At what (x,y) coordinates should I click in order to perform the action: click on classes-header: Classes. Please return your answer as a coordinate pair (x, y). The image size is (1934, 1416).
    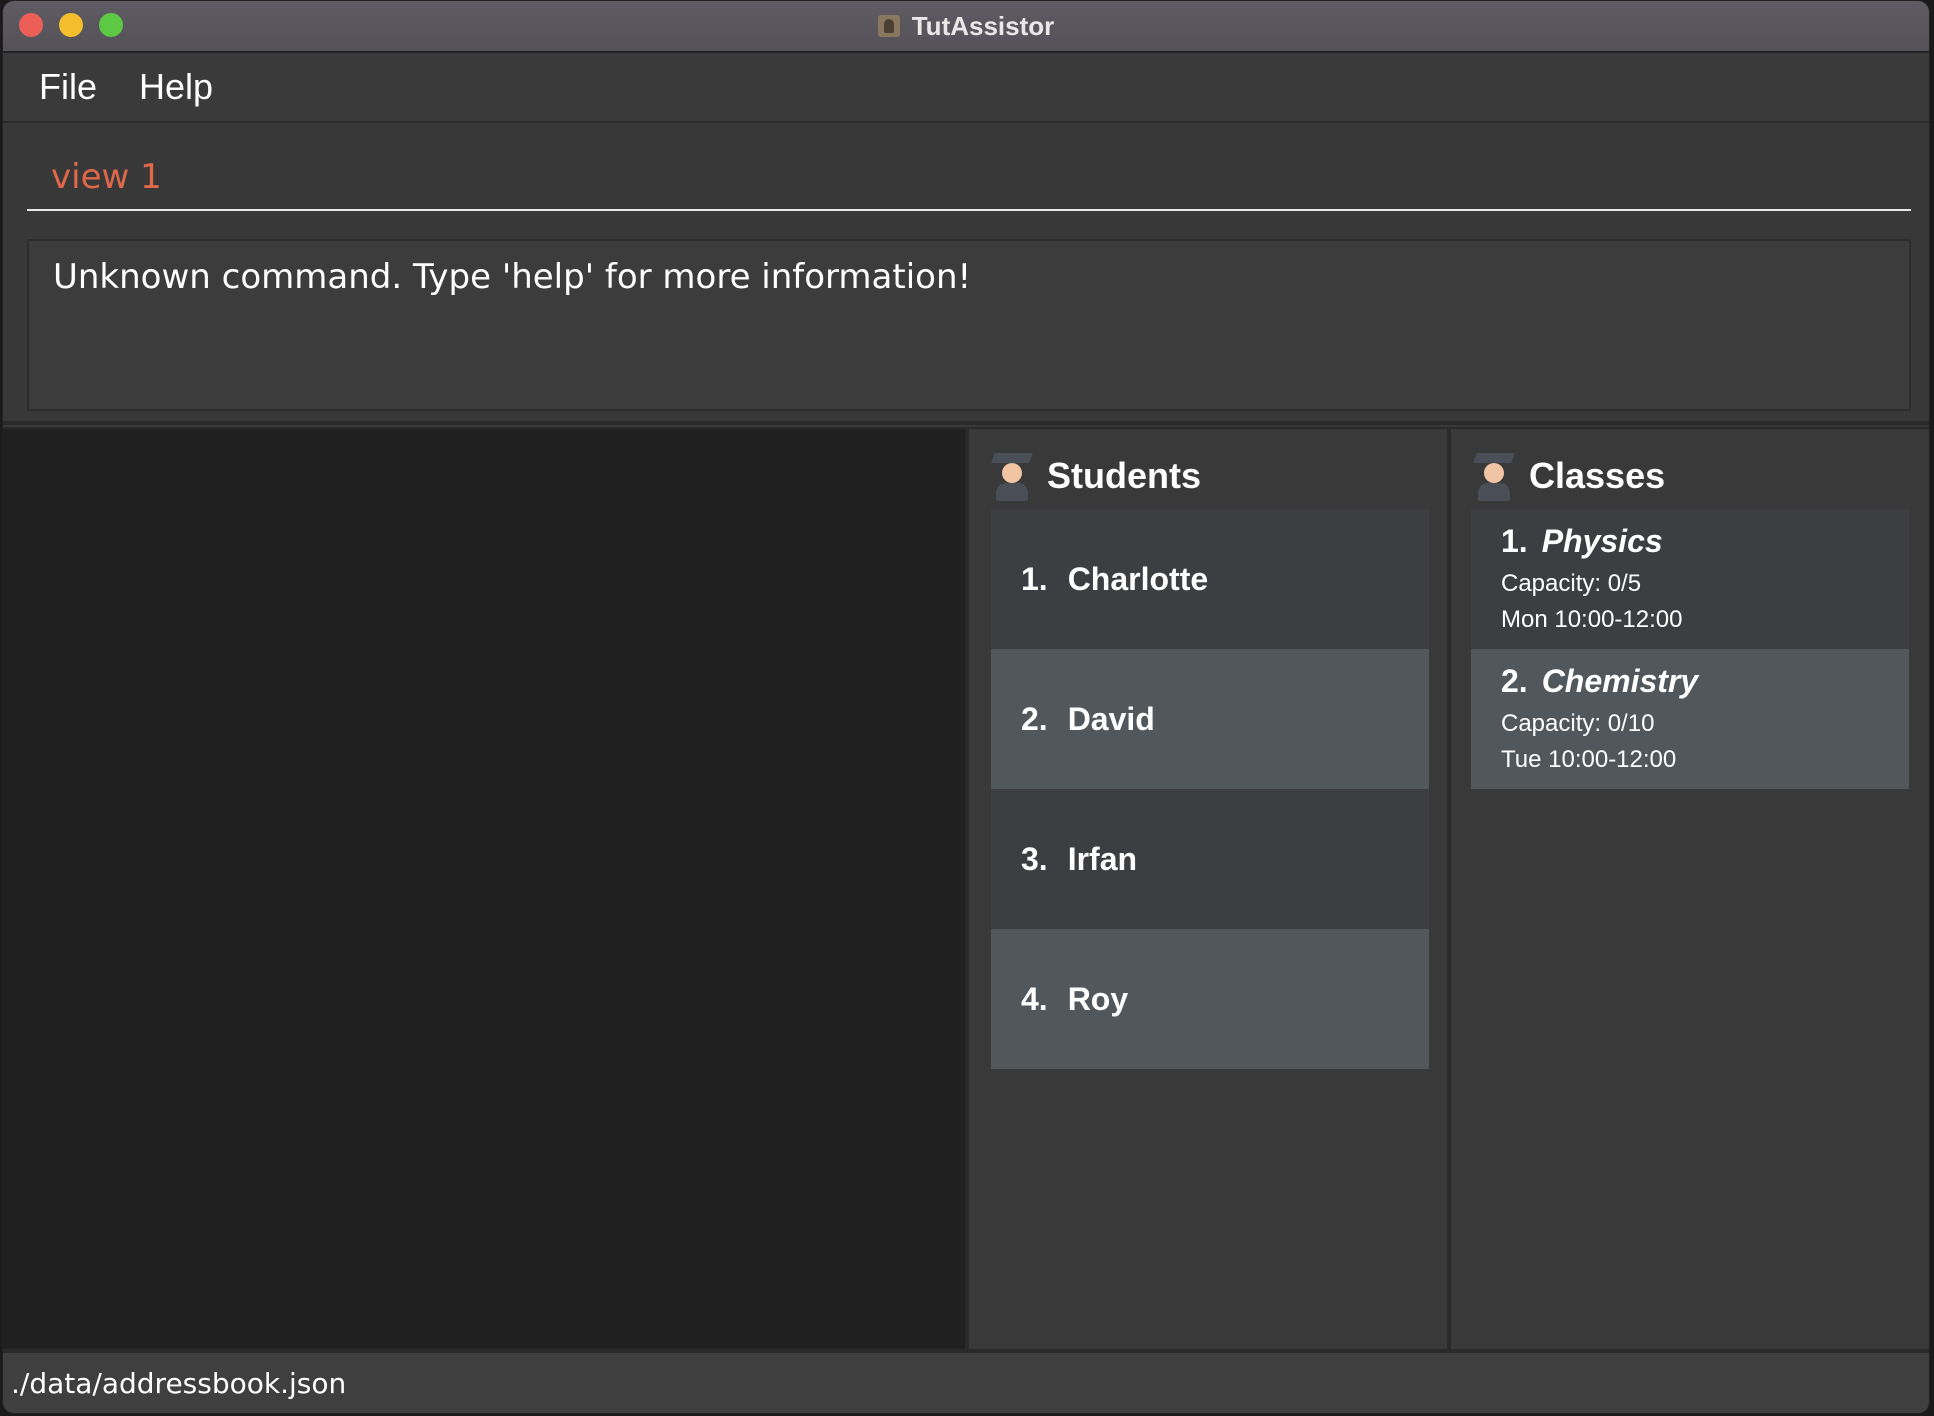
    Looking at the image, I should click on (1569, 476).